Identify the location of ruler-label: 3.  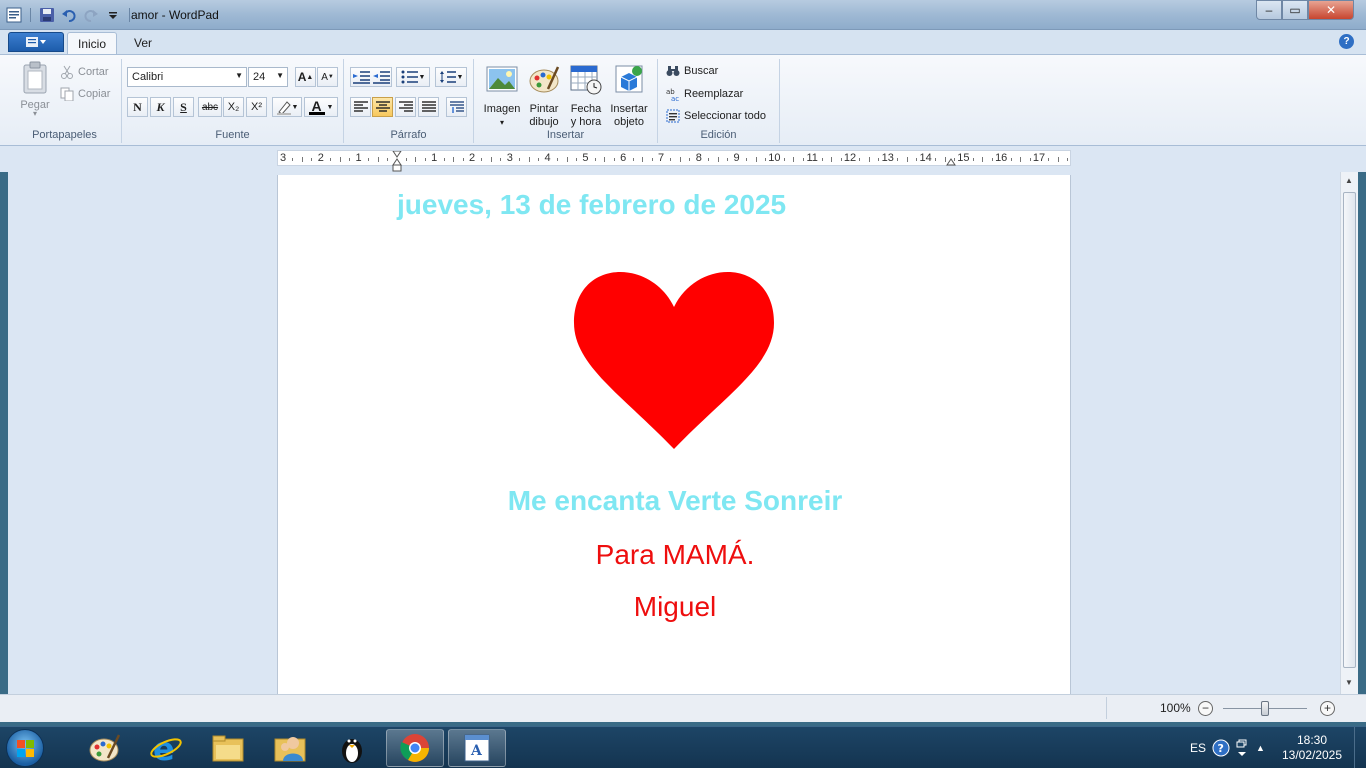
(283, 158).